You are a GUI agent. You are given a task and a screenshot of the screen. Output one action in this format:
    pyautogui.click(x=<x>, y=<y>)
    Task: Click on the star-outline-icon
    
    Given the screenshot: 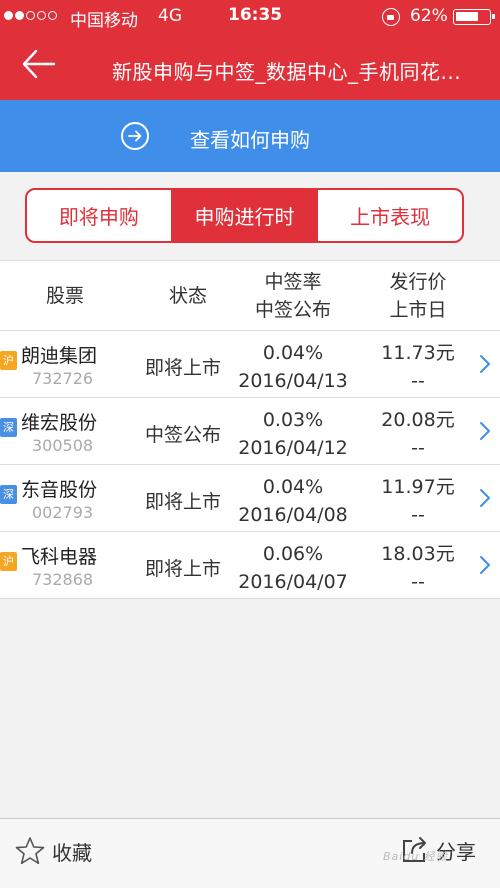 What is the action you would take?
    pyautogui.click(x=30, y=851)
    